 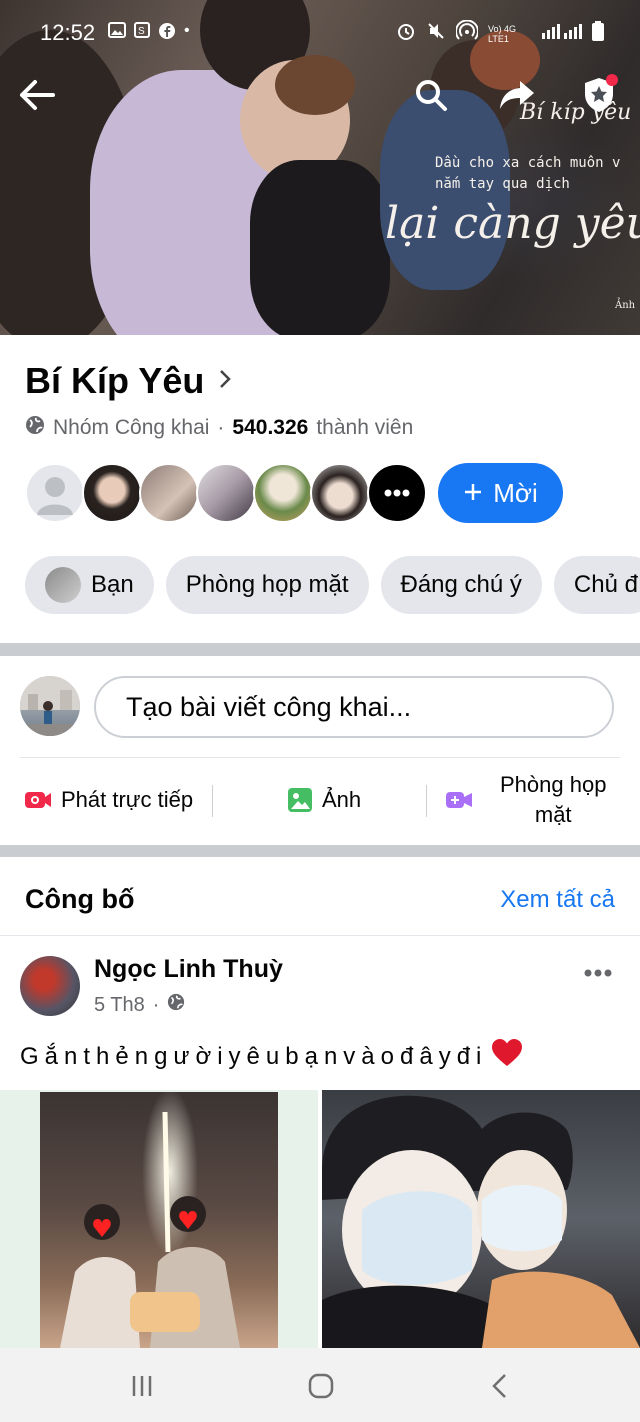 I want to click on member-label: thành viên, so click(x=364, y=428).